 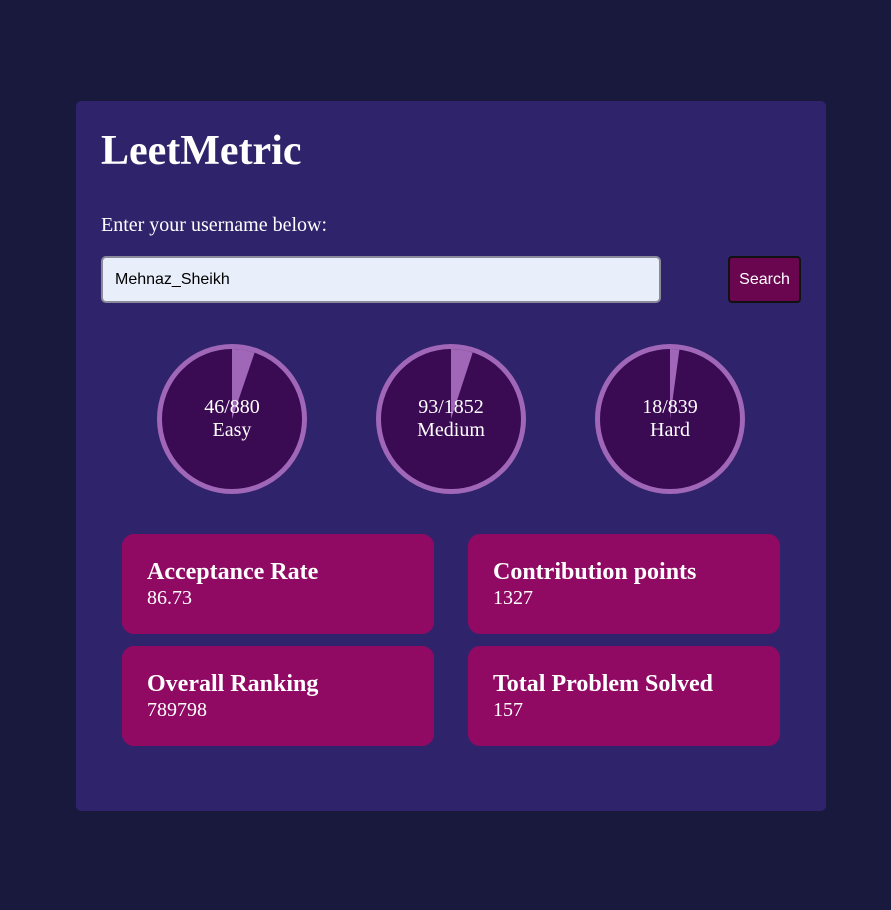 I want to click on easy-progress-circle: 46/880 Easy, so click(x=232, y=419).